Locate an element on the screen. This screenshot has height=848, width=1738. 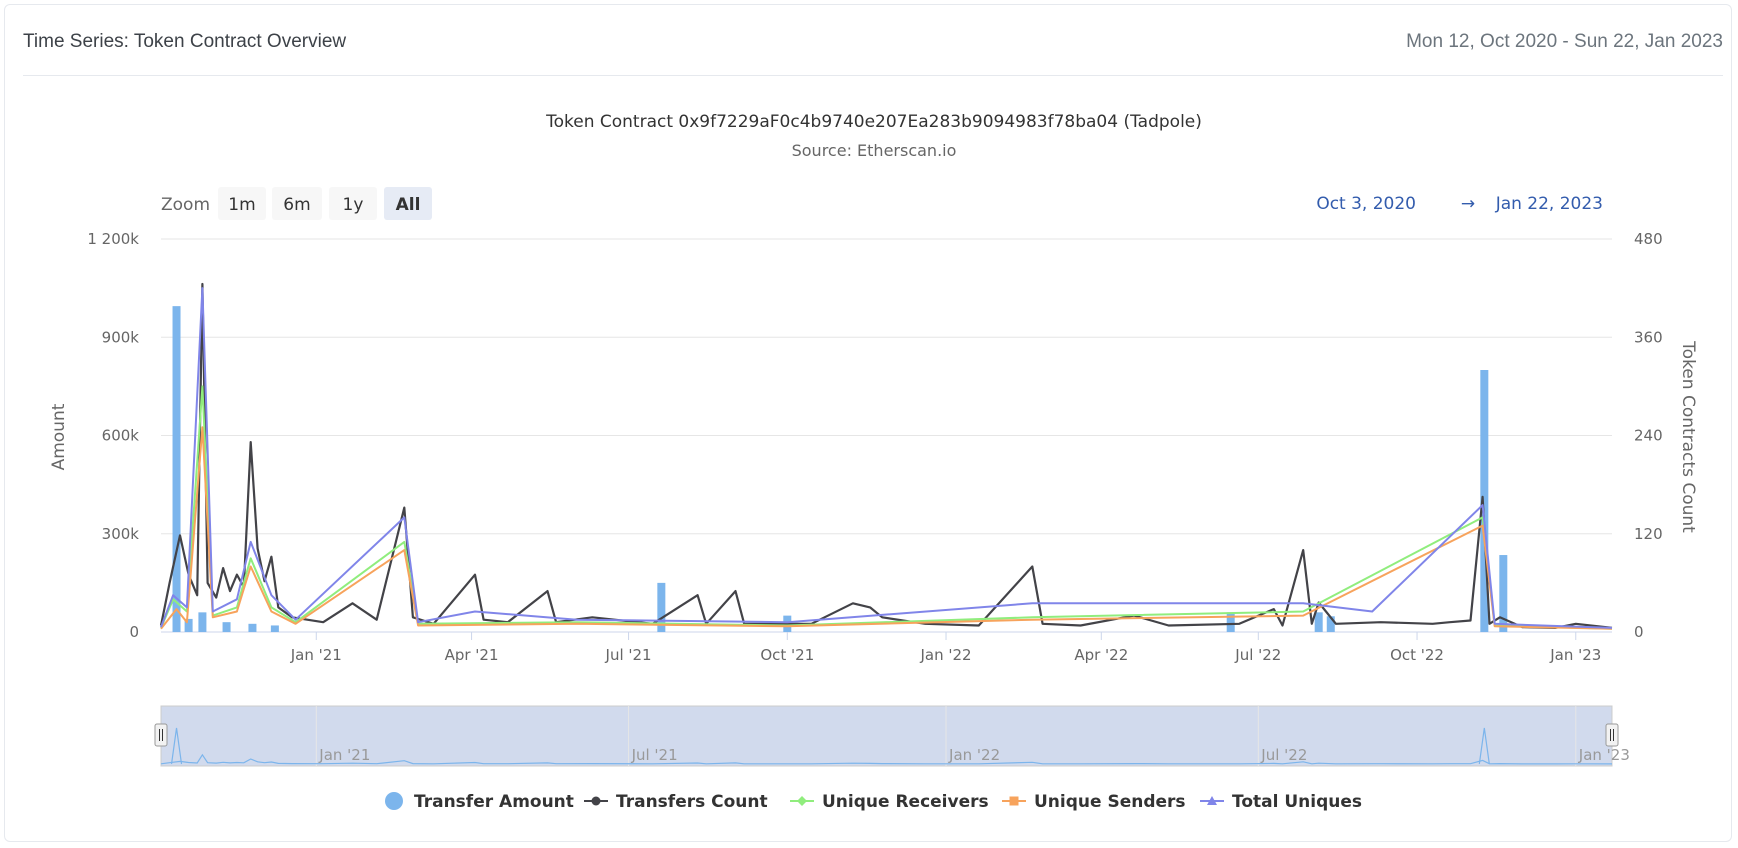
y-right-tick-label: 360 is located at coordinates (1648, 337).